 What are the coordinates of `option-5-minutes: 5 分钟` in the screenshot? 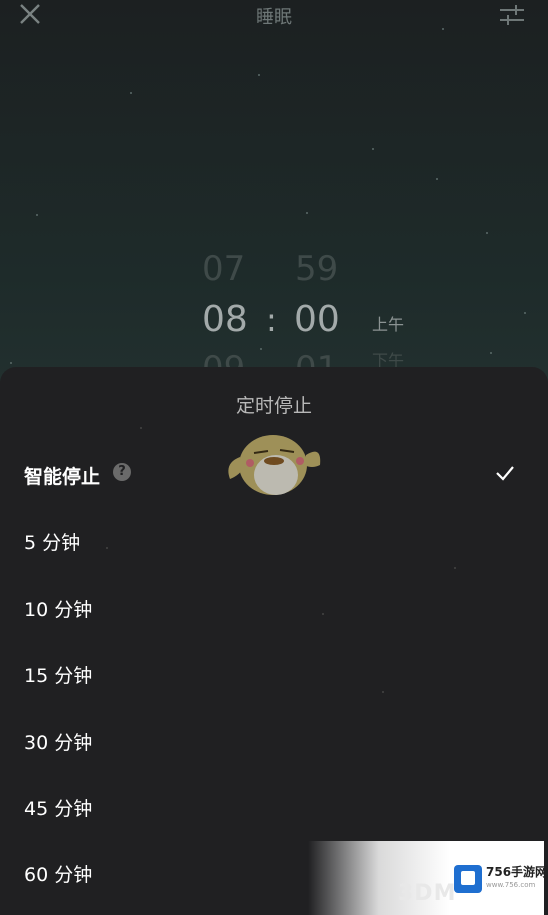 It's located at (274, 541).